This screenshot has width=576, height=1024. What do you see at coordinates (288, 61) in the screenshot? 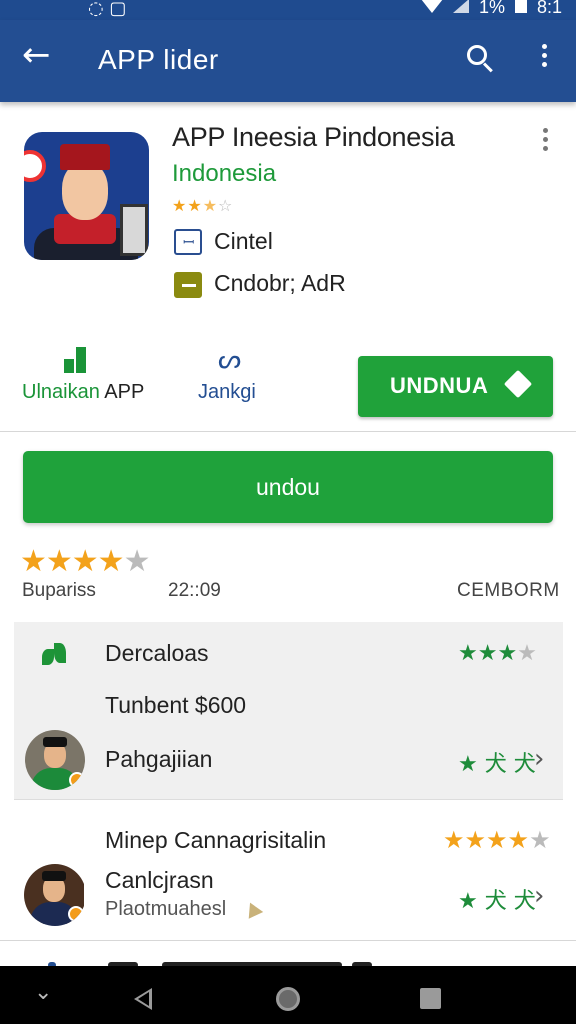
I see `app-bar: ← APP lider` at bounding box center [288, 61].